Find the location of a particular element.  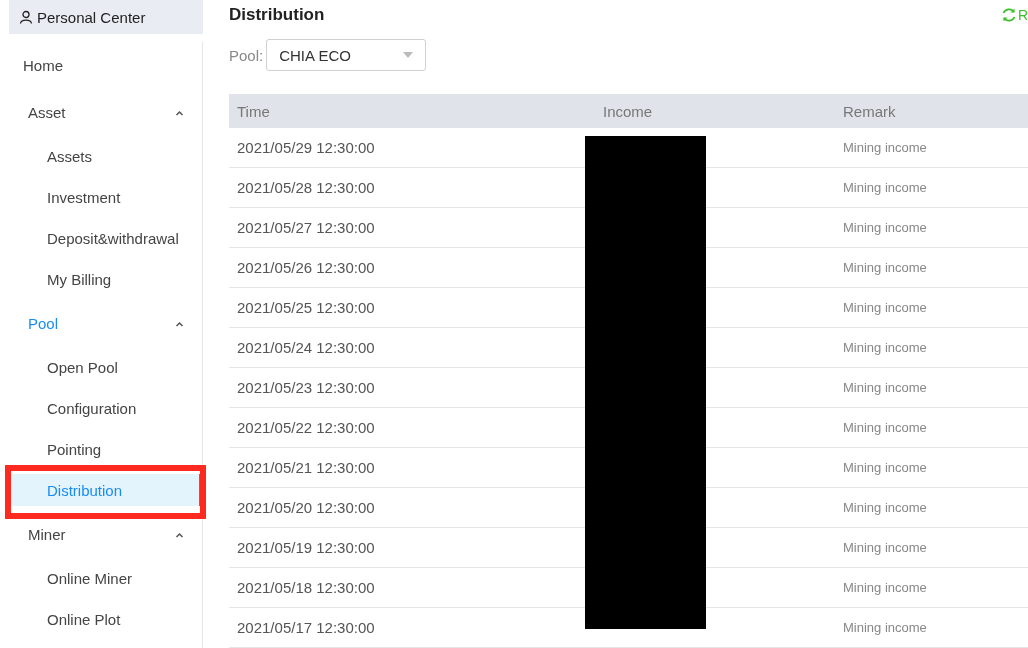

table-cell-text: 2021/05/24 12:30:00 is located at coordinates (306, 347).